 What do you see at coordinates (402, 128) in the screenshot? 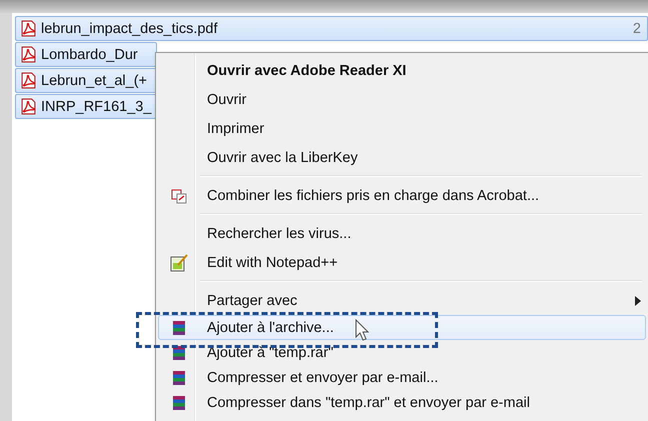
I see `menu-item: Imprimer` at bounding box center [402, 128].